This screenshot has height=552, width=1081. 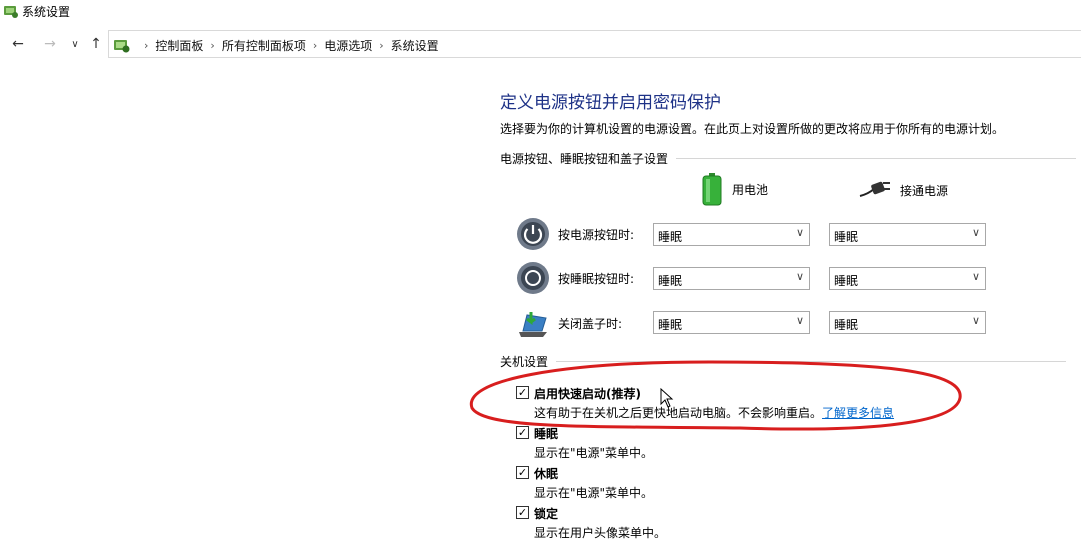 I want to click on page-title: 定义电源按钮并启用密码保护, so click(x=610, y=103).